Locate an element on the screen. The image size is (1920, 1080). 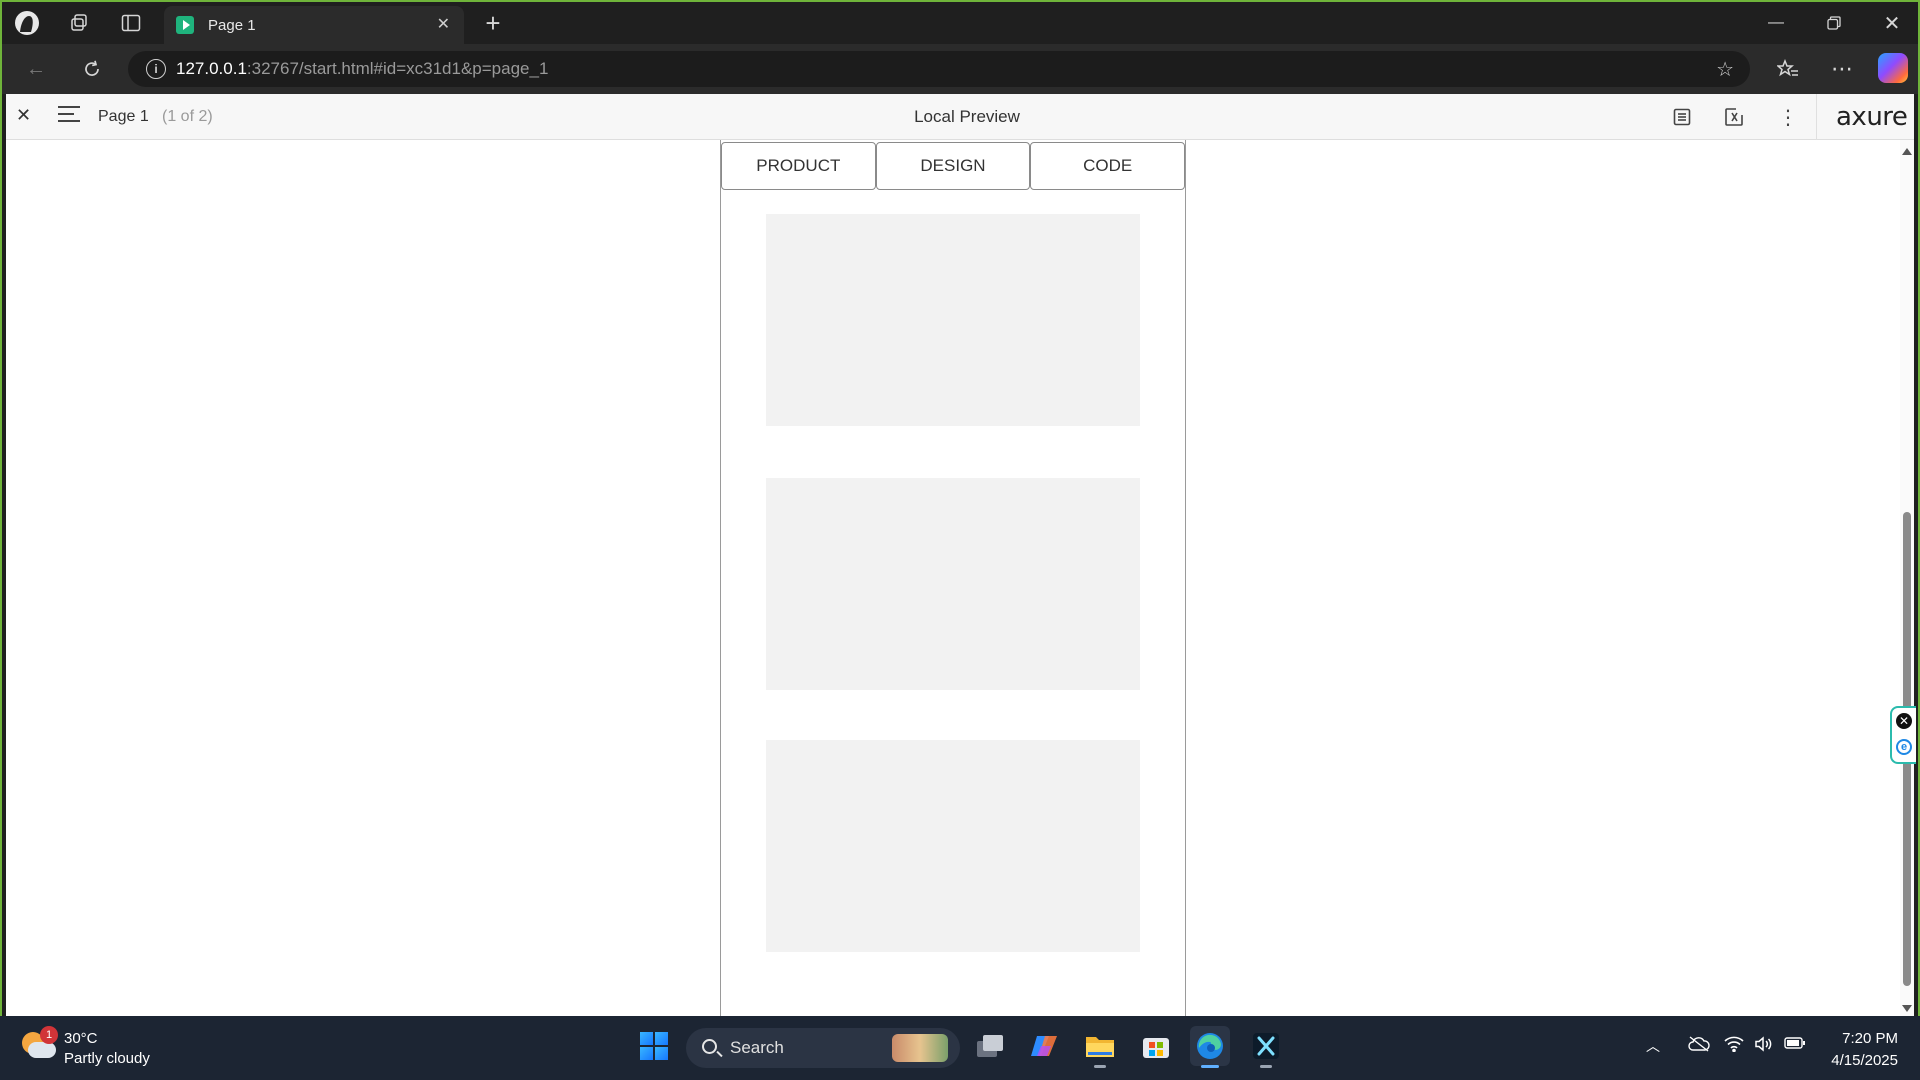
search-highlight-image is located at coordinates (920, 1048).